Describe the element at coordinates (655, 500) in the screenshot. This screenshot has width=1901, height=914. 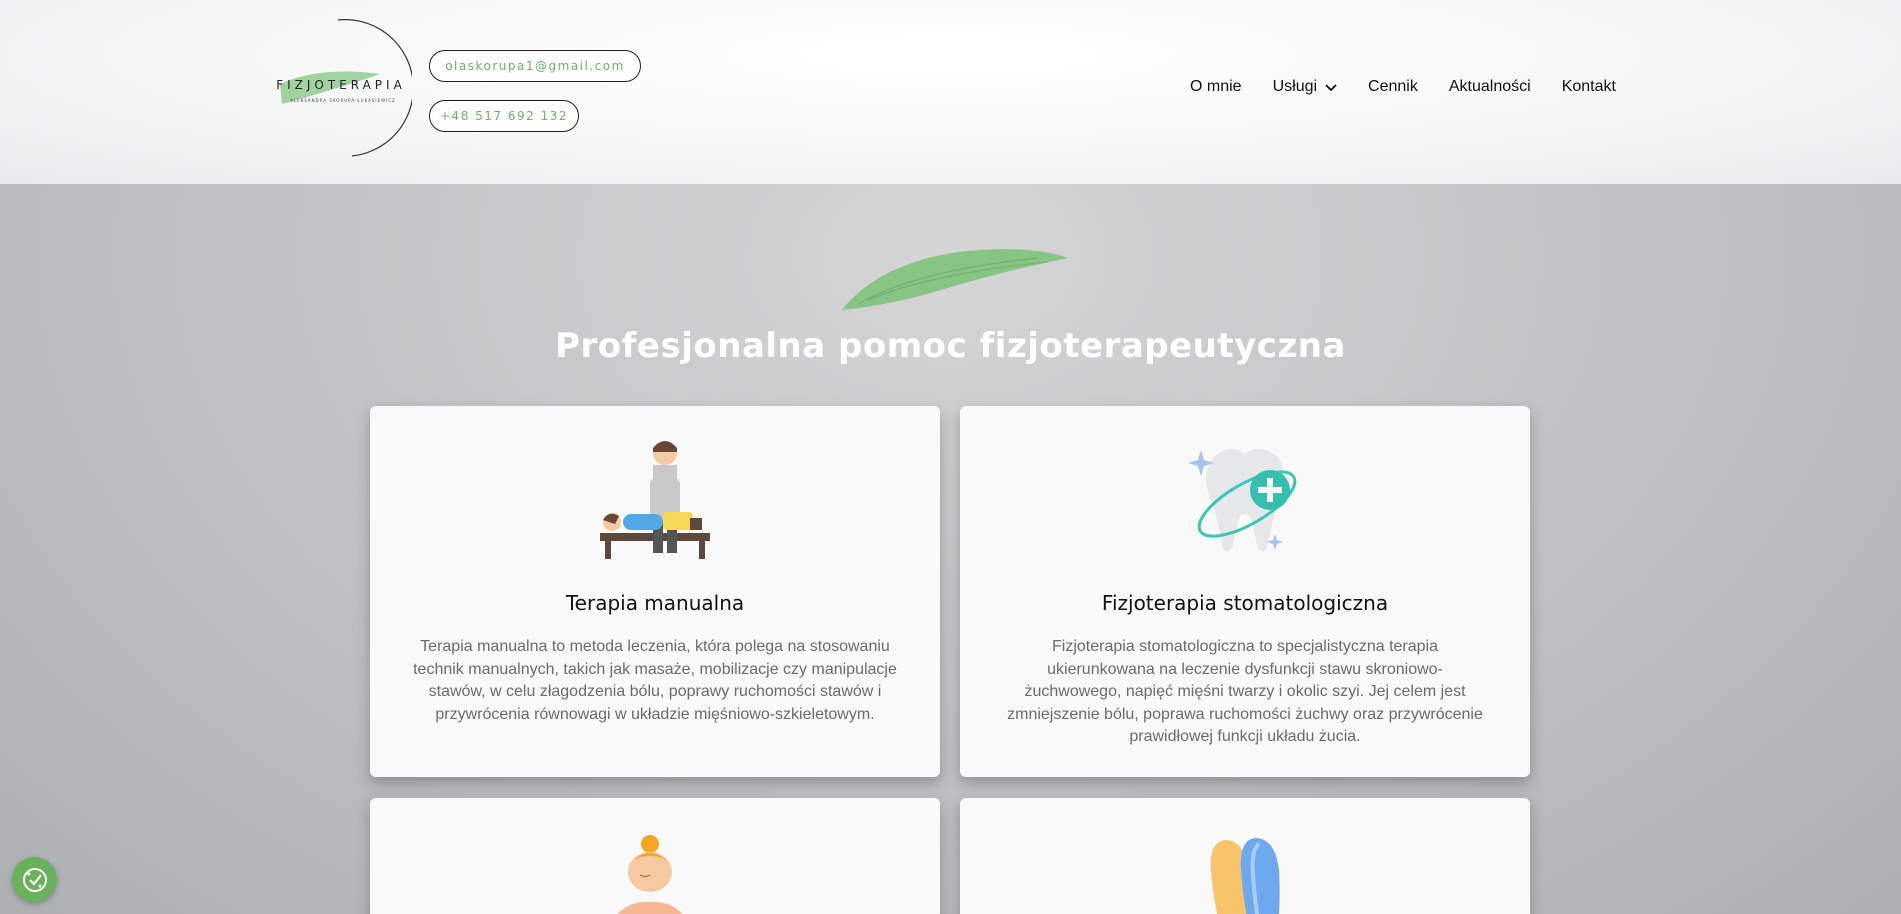
I see `therapist-icon` at that location.